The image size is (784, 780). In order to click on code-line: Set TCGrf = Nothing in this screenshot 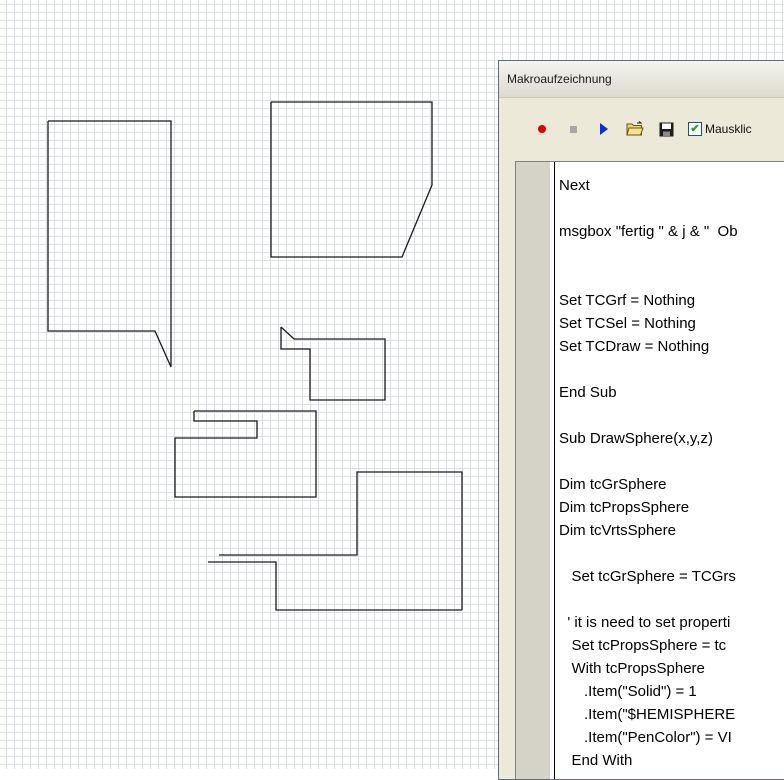, I will do `click(671, 300)`.